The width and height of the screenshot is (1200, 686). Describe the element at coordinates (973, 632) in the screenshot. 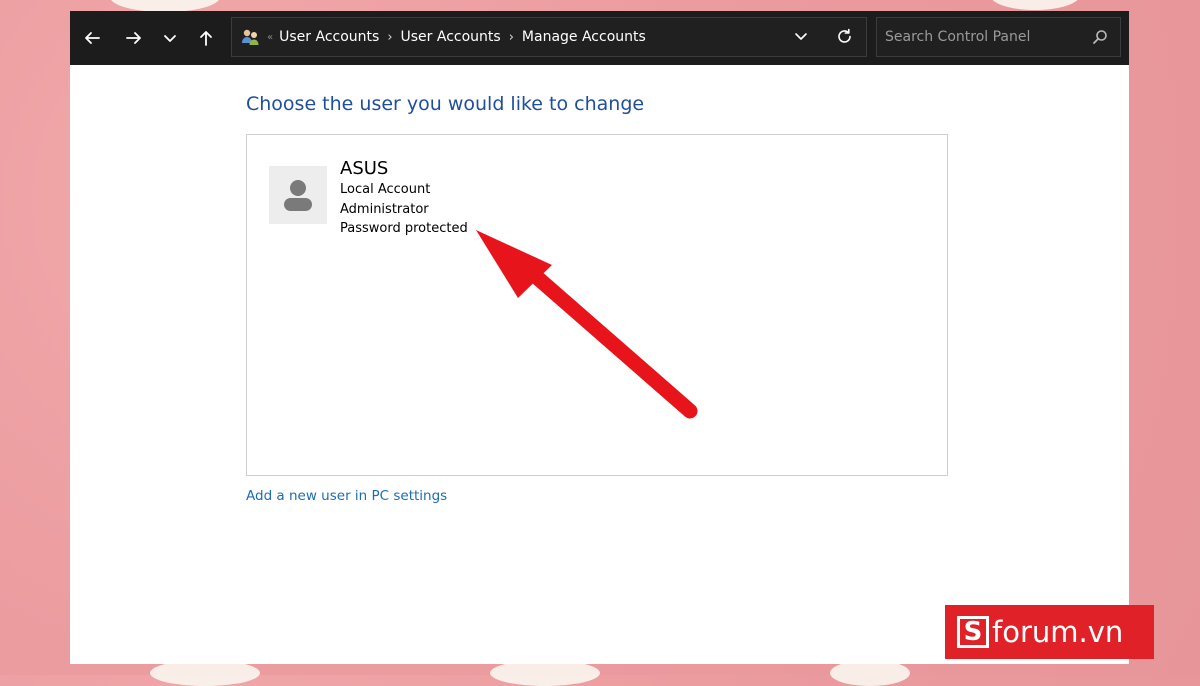

I see `sforum-logo-badge: S` at that location.